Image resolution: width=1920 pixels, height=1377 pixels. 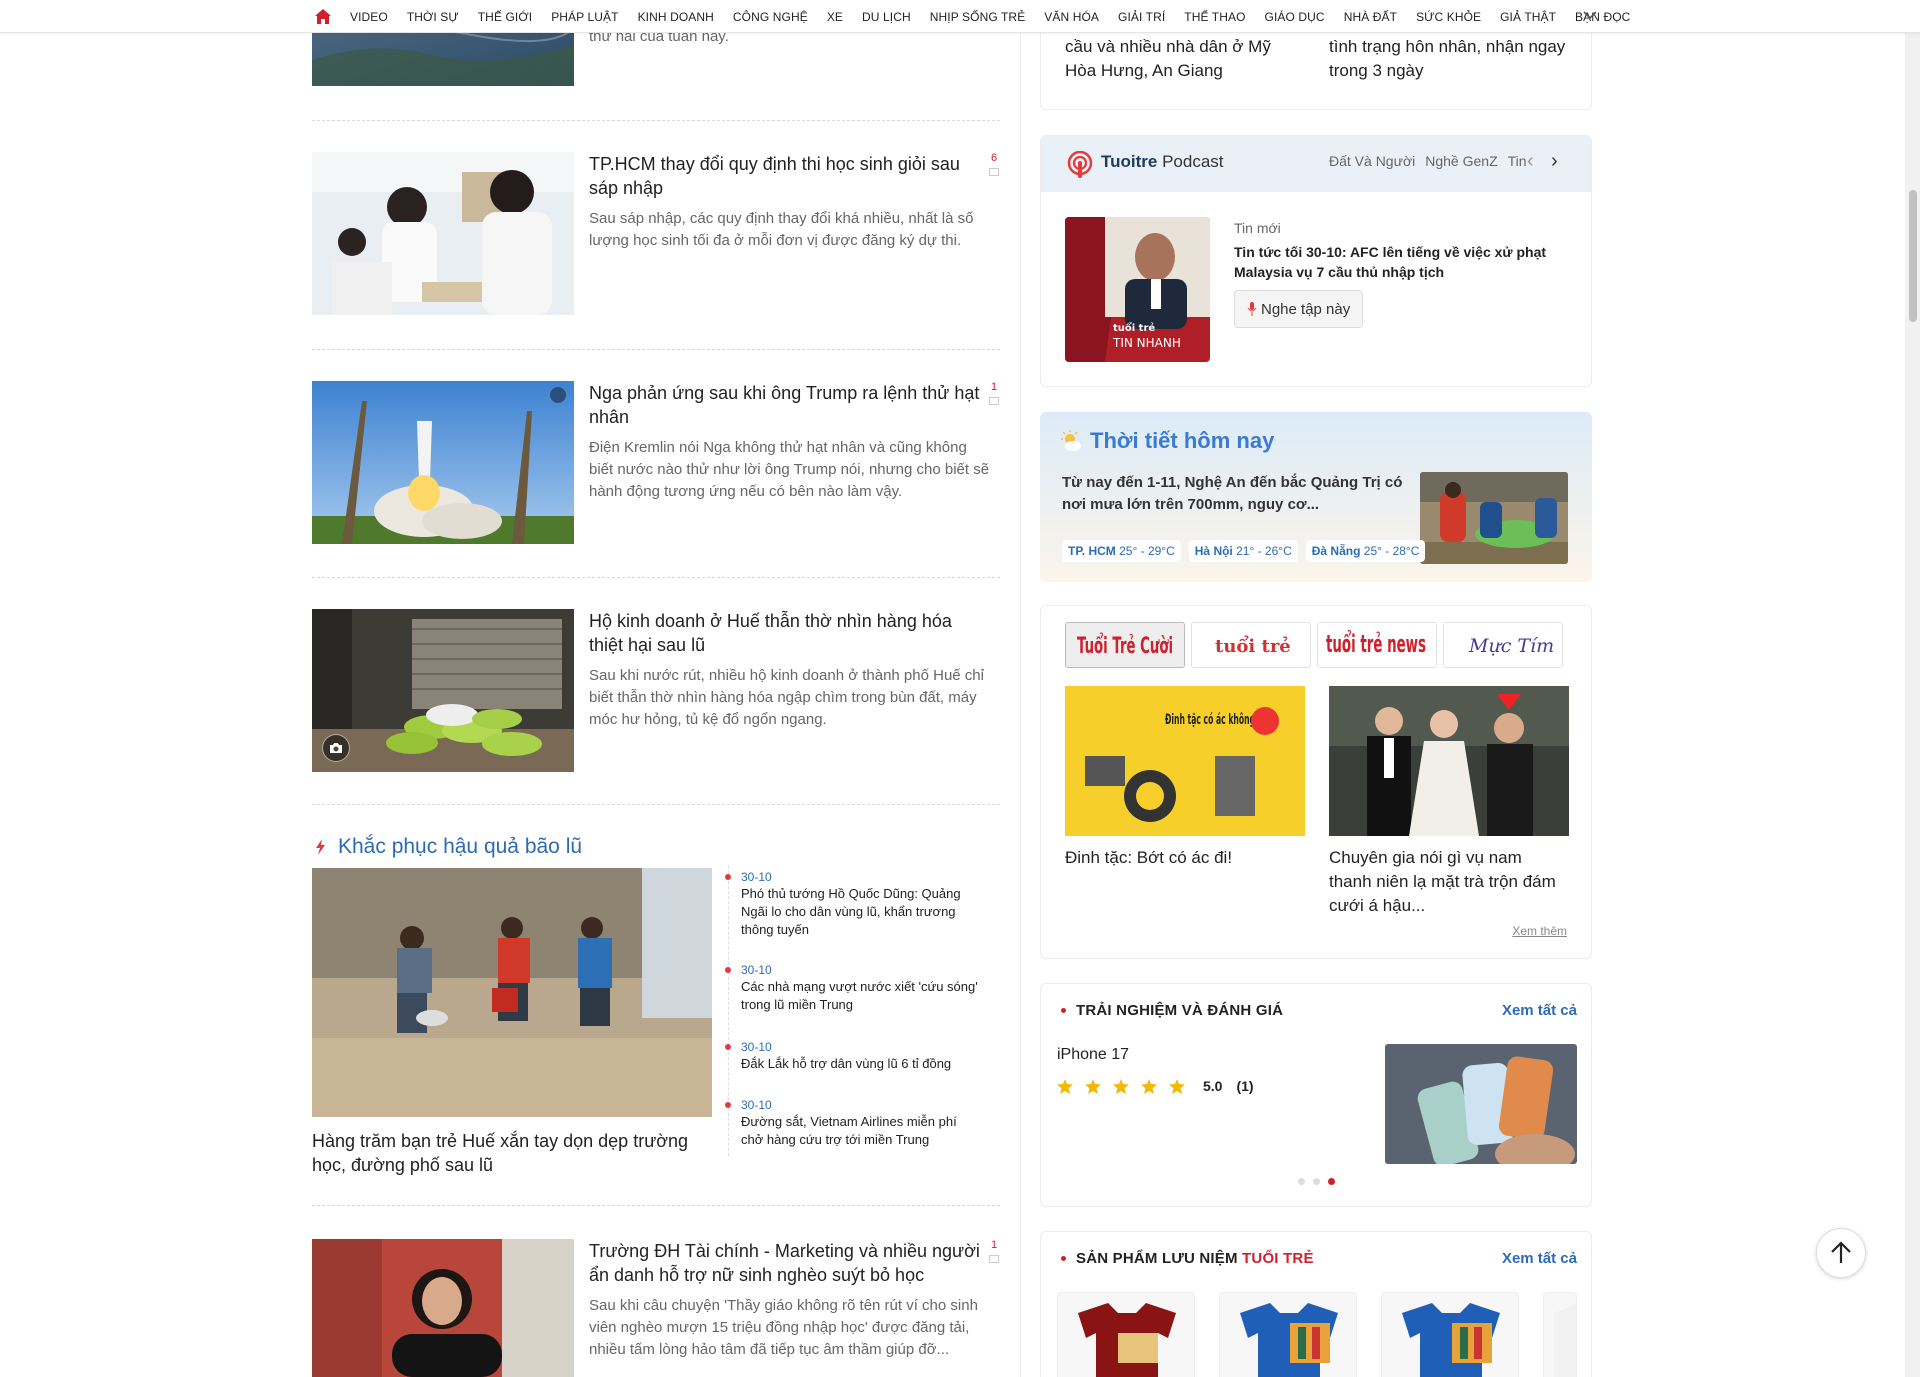 I want to click on brand-tab-muc-tim: Mực Tím, so click(x=1503, y=645).